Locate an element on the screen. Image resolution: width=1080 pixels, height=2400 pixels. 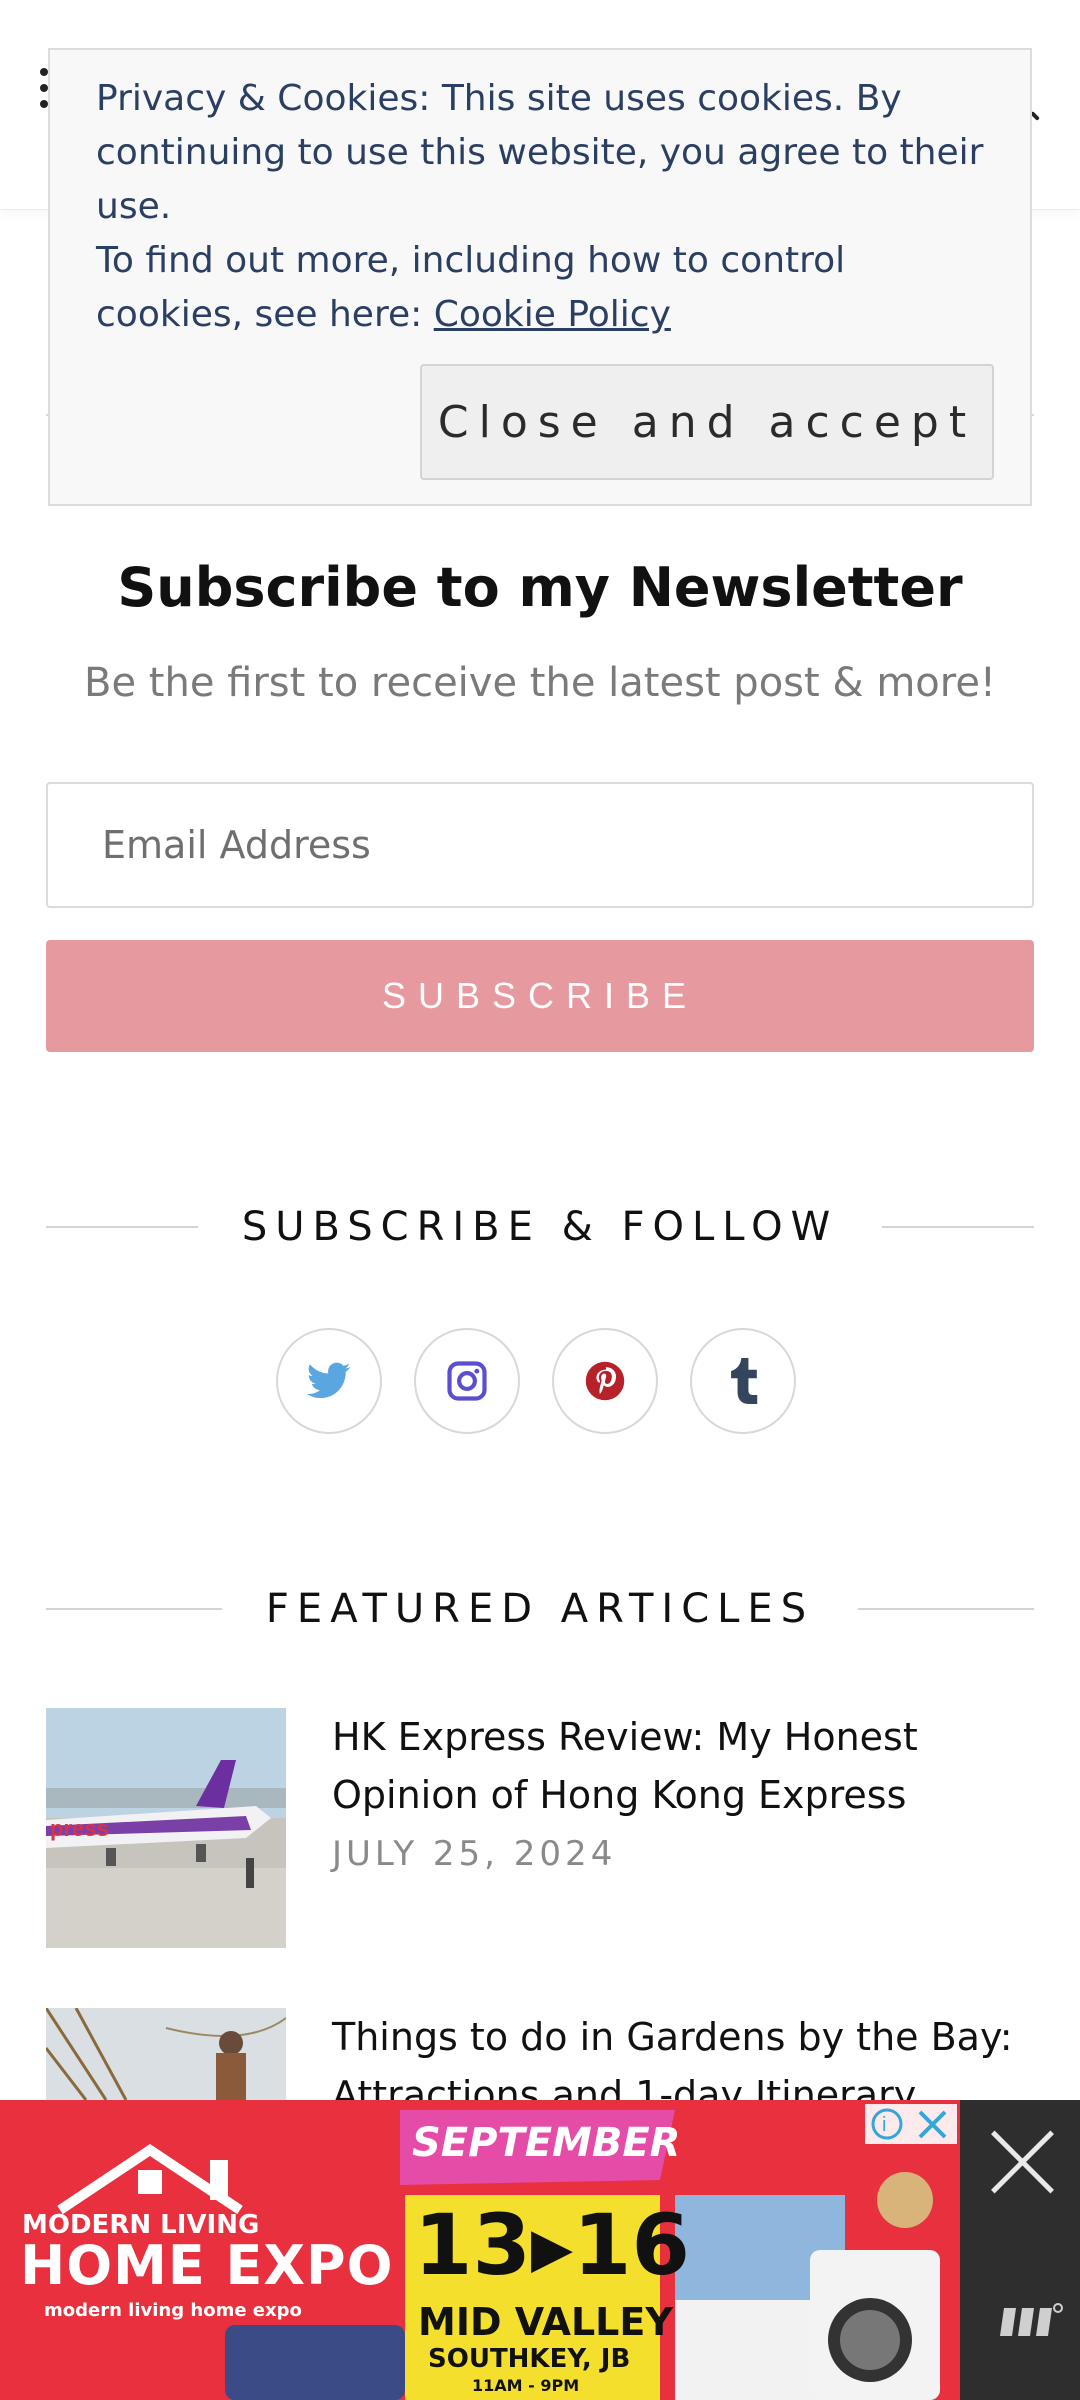
svg-text: i is located at coordinates (884, 2125).